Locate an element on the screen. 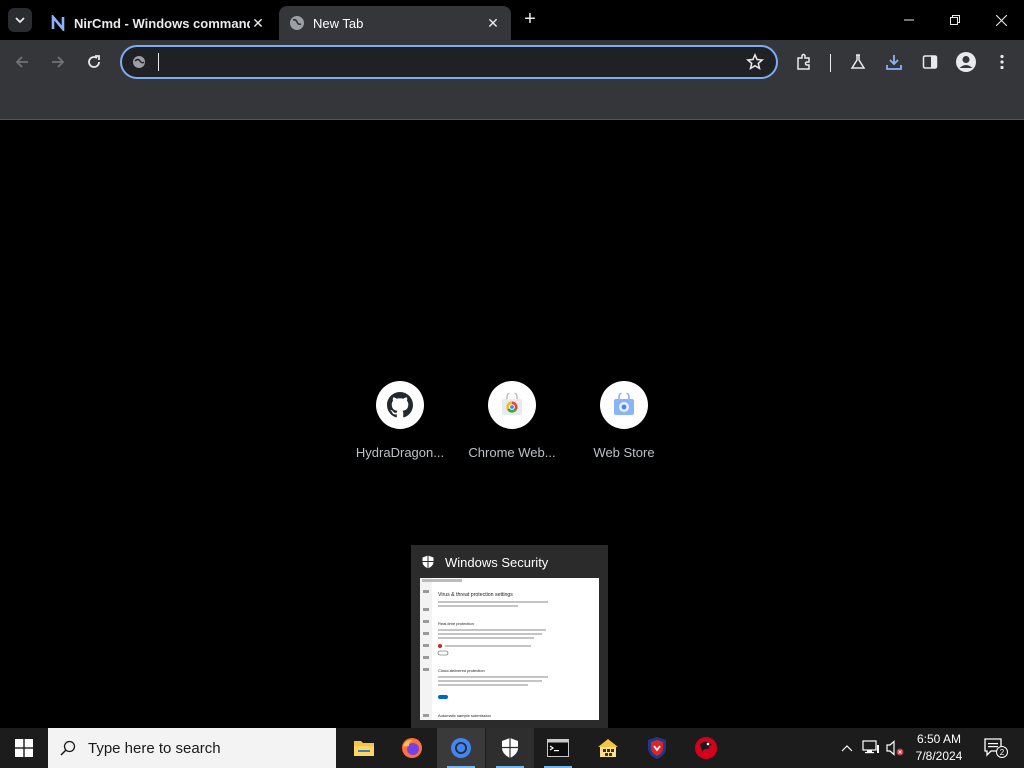 This screenshot has width=1024, height=768. minimize-icon is located at coordinates (909, 20).